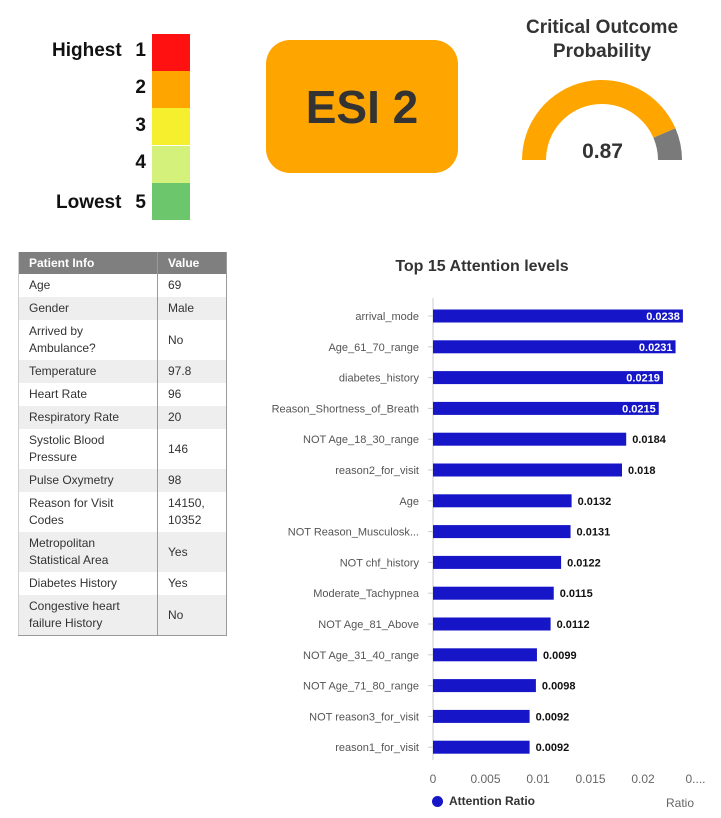 Image resolution: width=721 pixels, height=818 pixels. Describe the element at coordinates (560, 656) in the screenshot. I see `bar-value-label: 0.0099` at that location.